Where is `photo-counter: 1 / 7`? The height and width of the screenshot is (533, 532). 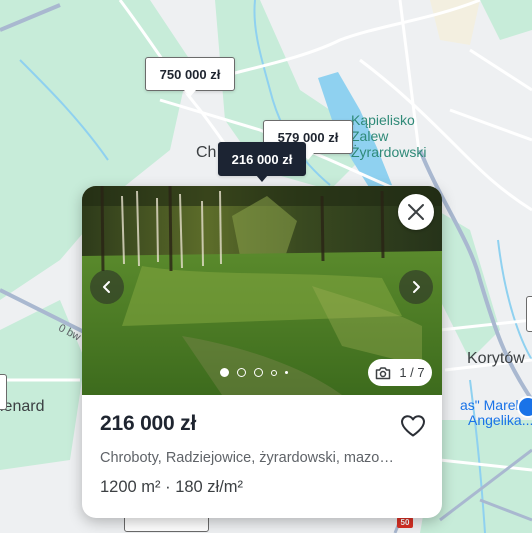 photo-counter: 1 / 7 is located at coordinates (400, 372).